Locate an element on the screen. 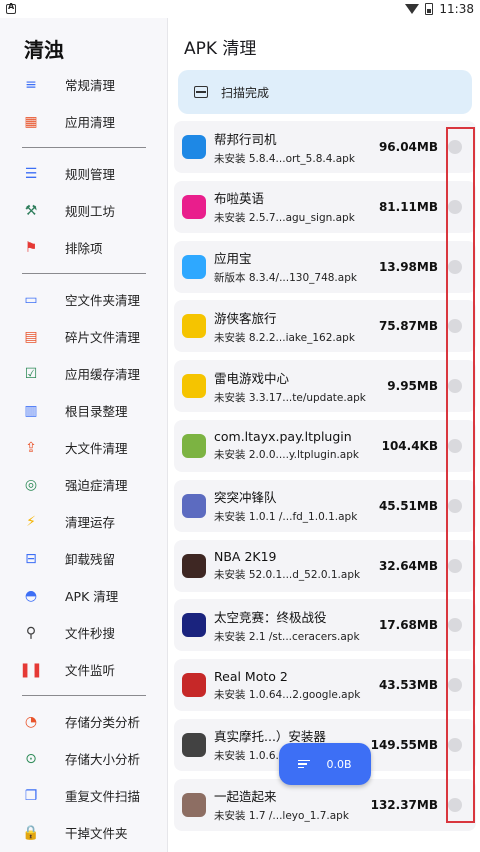 The height and width of the screenshot is (852, 480). apk-size: 45.51MB is located at coordinates (408, 505).